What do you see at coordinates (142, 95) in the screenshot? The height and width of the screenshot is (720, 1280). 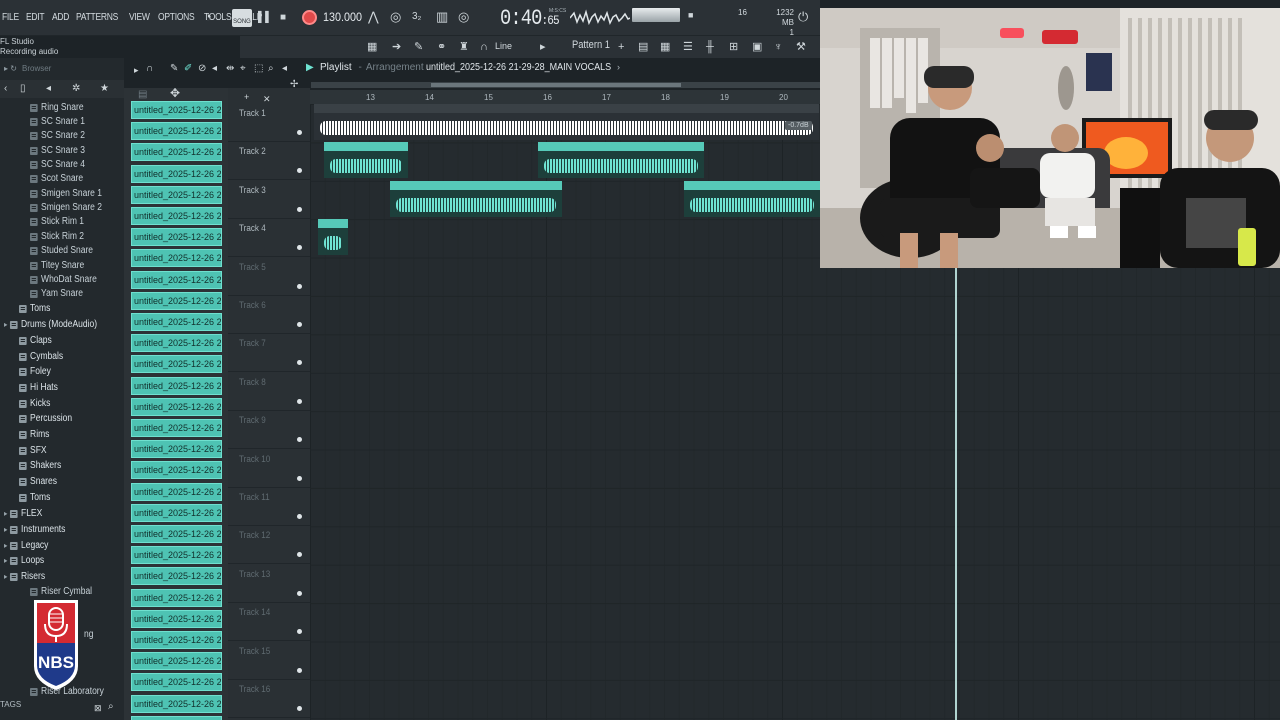 I see `channel-filter-icon: ▤` at bounding box center [142, 95].